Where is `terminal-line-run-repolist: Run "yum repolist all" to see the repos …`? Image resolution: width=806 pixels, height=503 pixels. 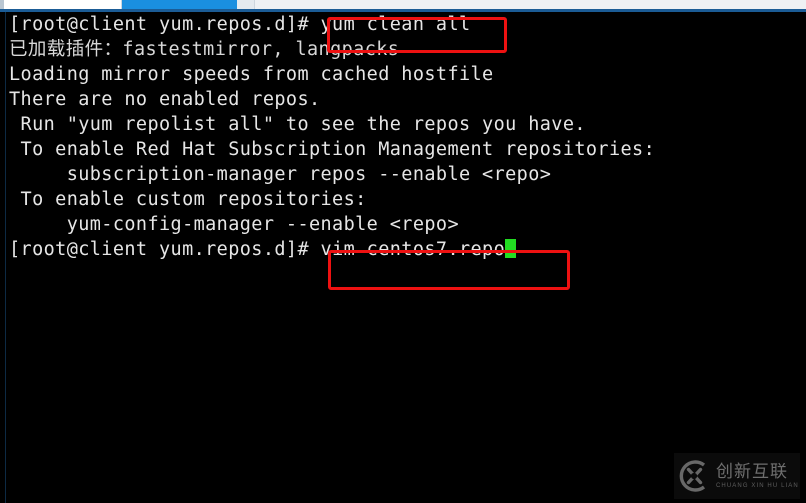
terminal-line-run-repolist: Run "yum repolist all" to see the repos … is located at coordinates (297, 124).